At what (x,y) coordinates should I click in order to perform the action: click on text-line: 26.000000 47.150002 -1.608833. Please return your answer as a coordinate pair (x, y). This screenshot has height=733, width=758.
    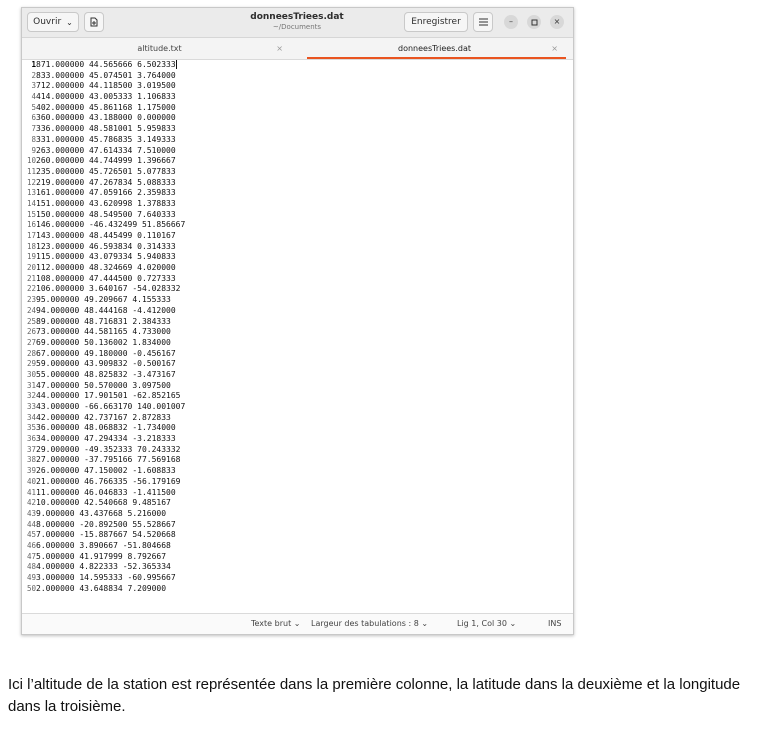
    Looking at the image, I should click on (110, 471).